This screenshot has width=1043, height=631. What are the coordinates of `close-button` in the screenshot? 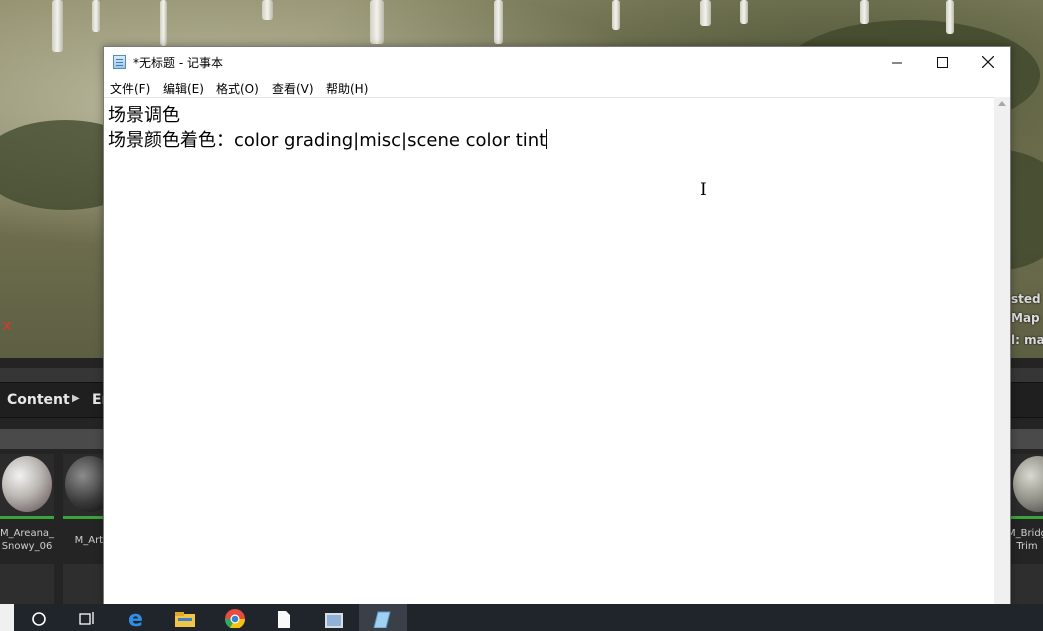 It's located at (988, 62).